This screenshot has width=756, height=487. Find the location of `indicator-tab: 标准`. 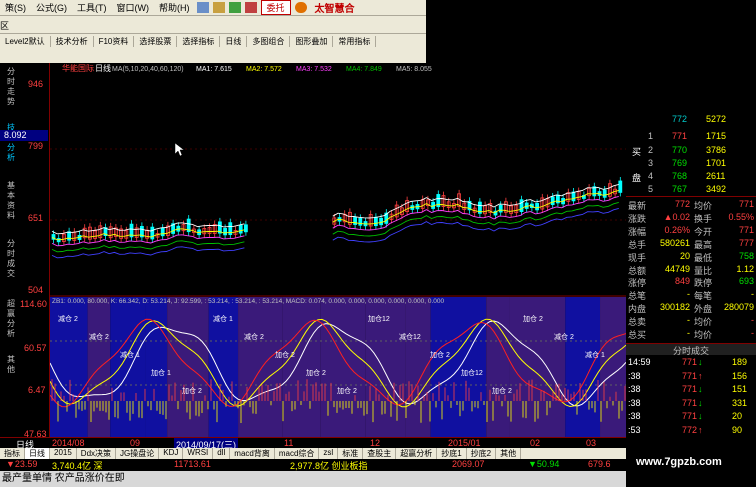

indicator-tab: 标准 is located at coordinates (351, 453).